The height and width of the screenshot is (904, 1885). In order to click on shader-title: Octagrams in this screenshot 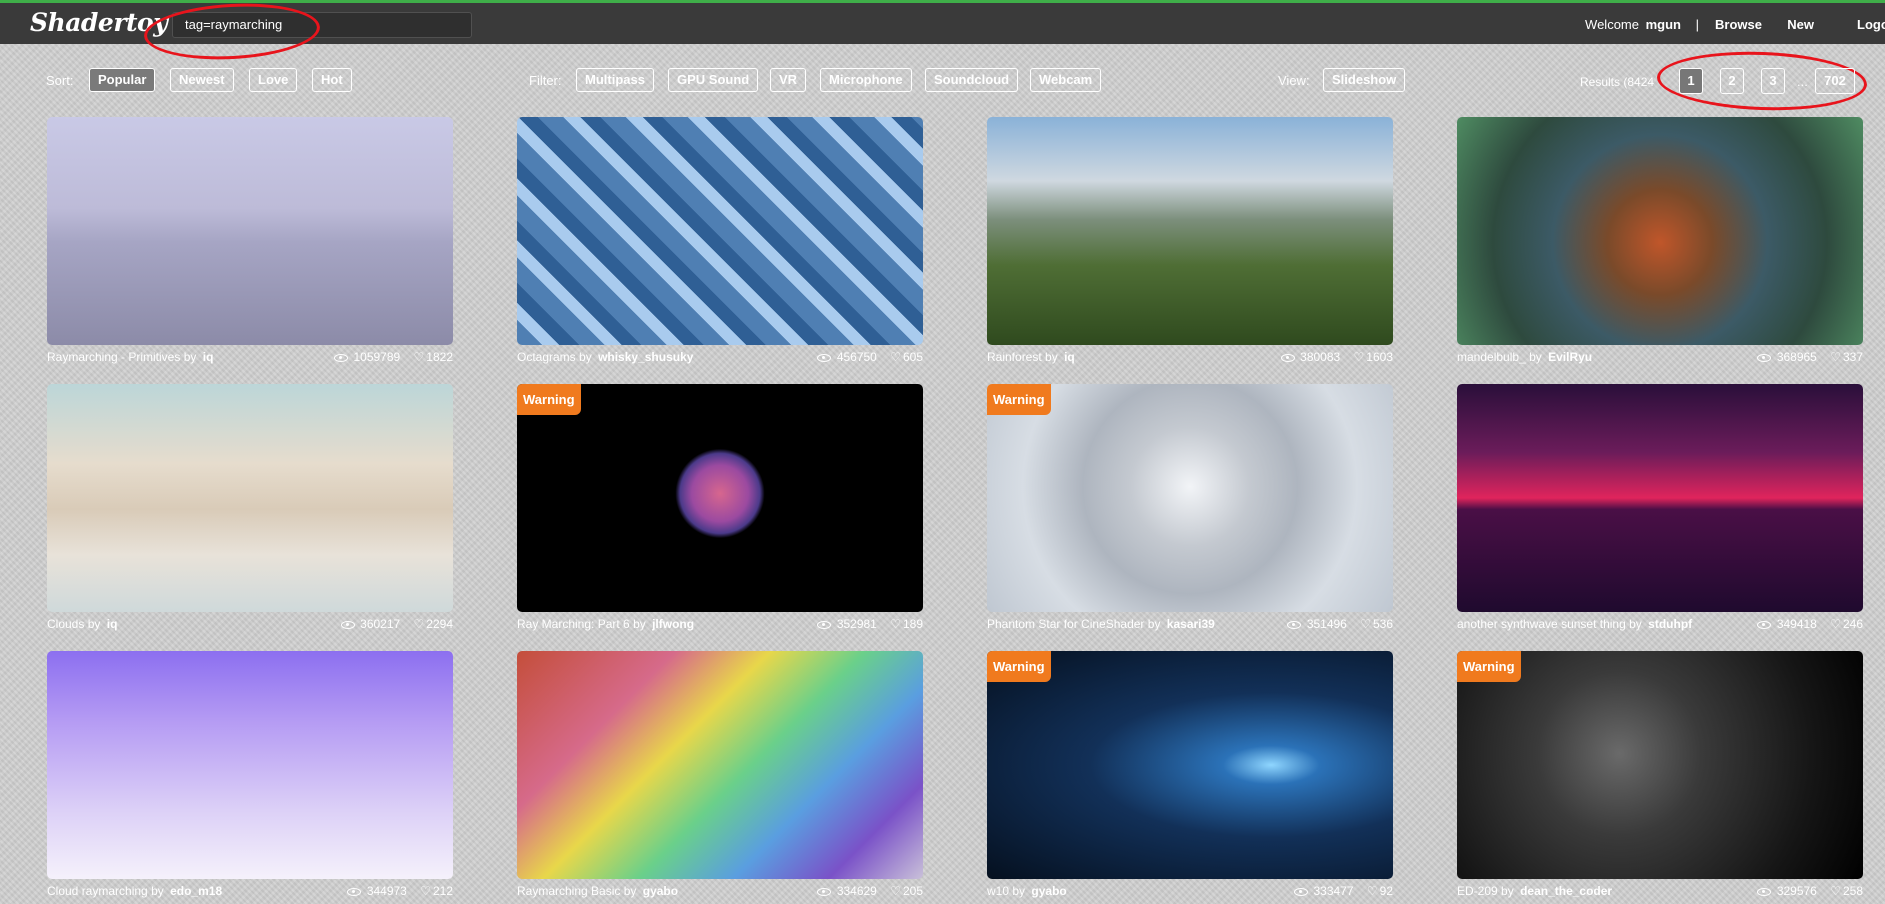, I will do `click(546, 357)`.